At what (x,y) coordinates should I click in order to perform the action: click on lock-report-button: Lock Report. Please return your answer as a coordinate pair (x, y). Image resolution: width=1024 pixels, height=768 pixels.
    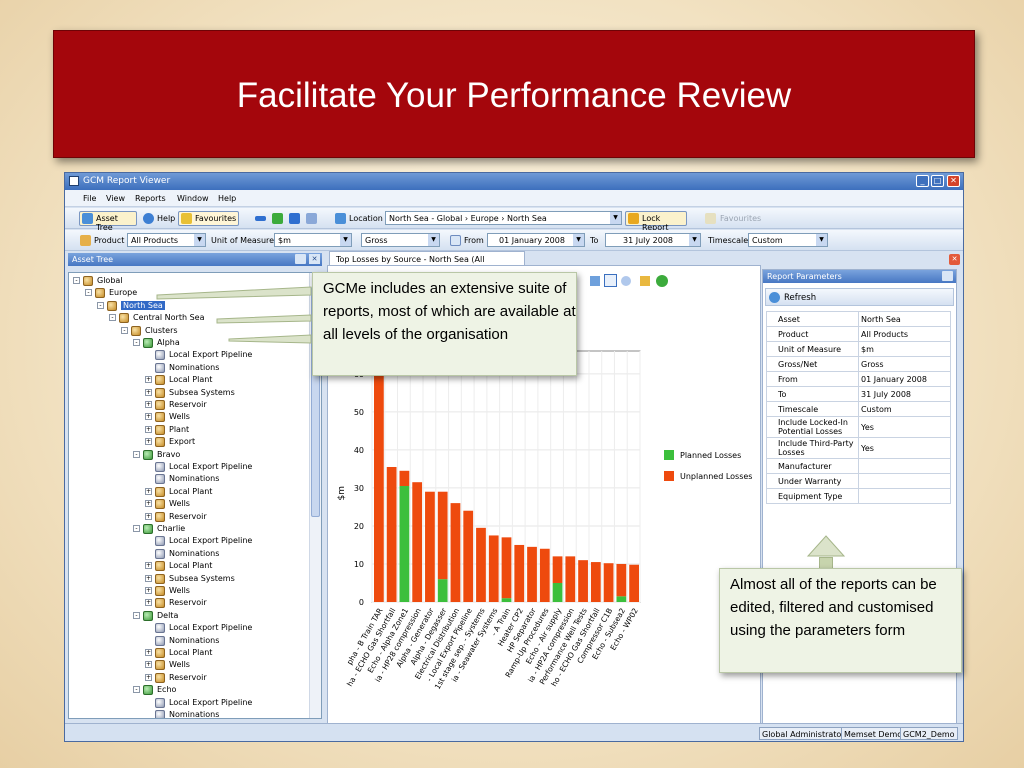
    Looking at the image, I should click on (656, 221).